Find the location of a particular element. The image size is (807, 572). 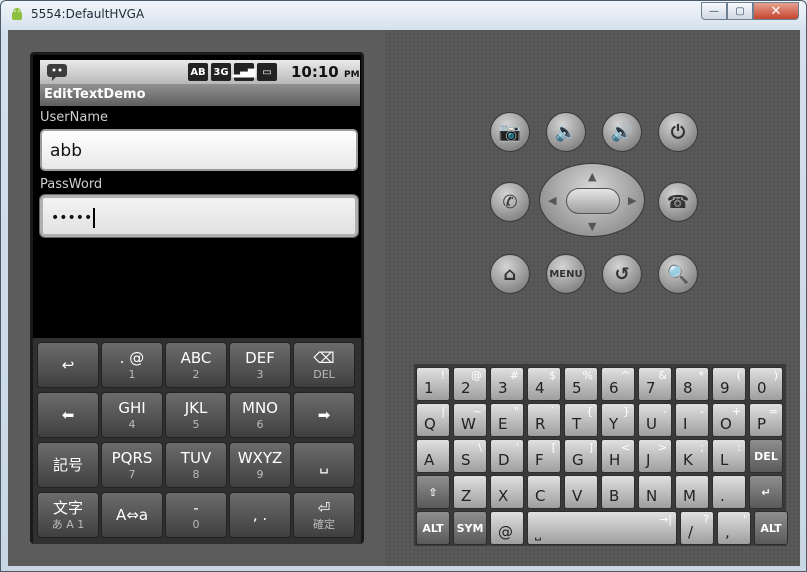

hw-key: P = is located at coordinates (766, 420).